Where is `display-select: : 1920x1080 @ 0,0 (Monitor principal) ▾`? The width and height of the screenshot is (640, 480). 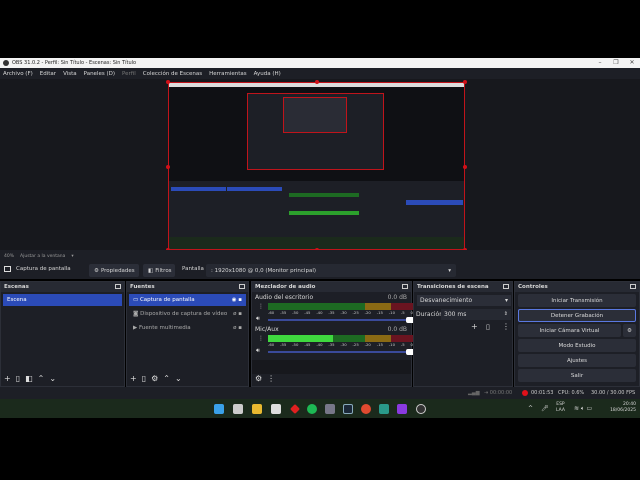 display-select: : 1920x1080 @ 0,0 (Monitor principal) ▾ is located at coordinates (331, 270).